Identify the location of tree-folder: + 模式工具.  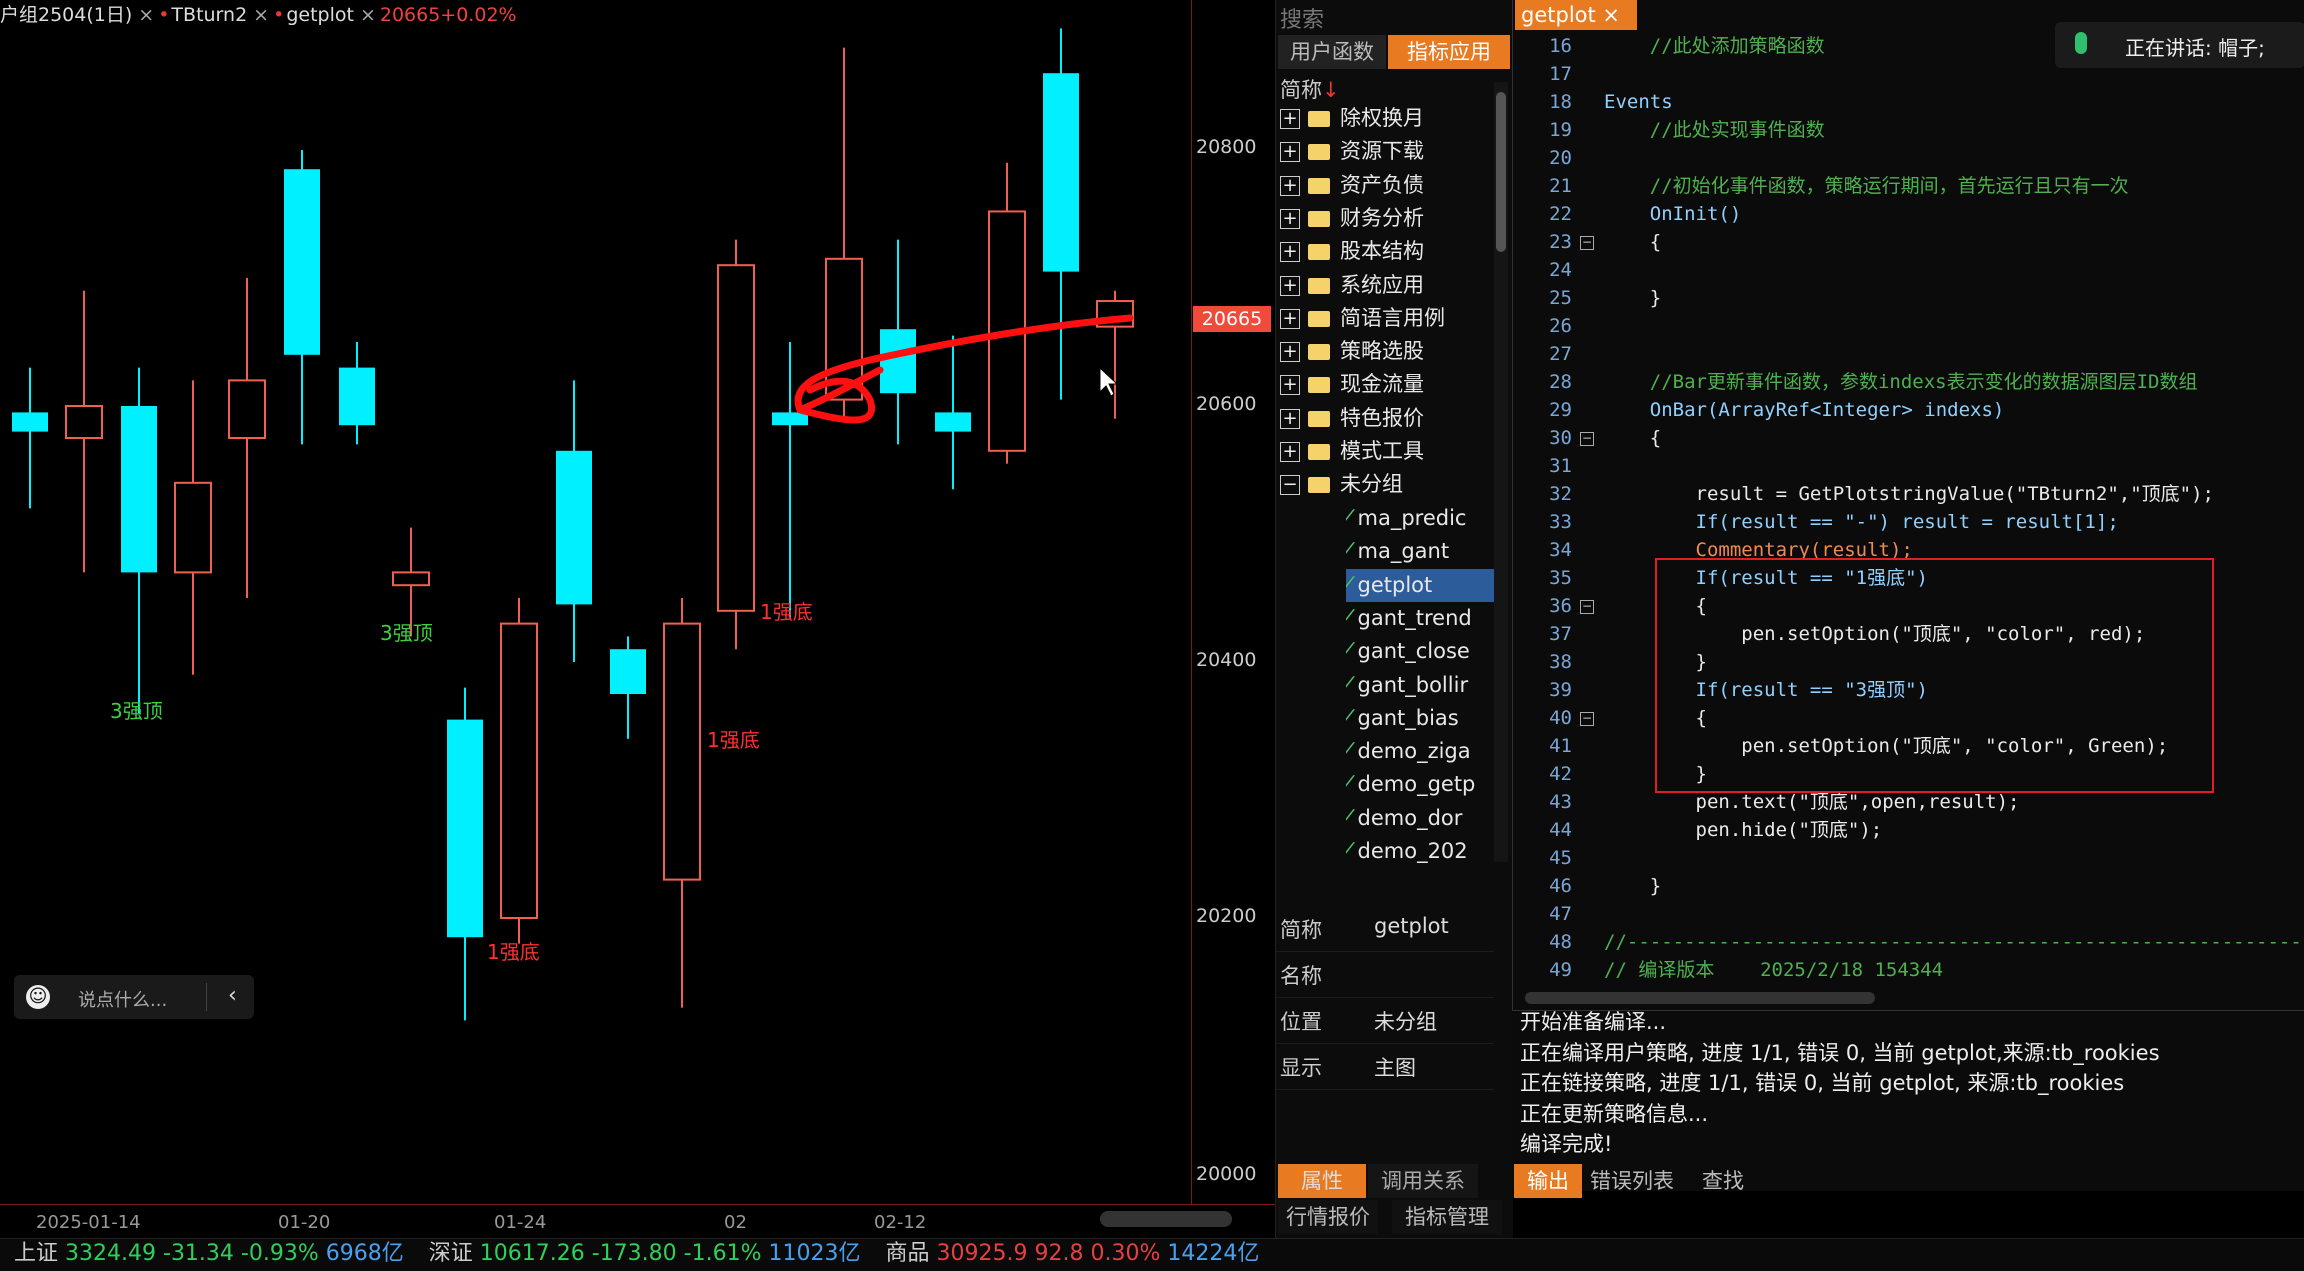
(1389, 451).